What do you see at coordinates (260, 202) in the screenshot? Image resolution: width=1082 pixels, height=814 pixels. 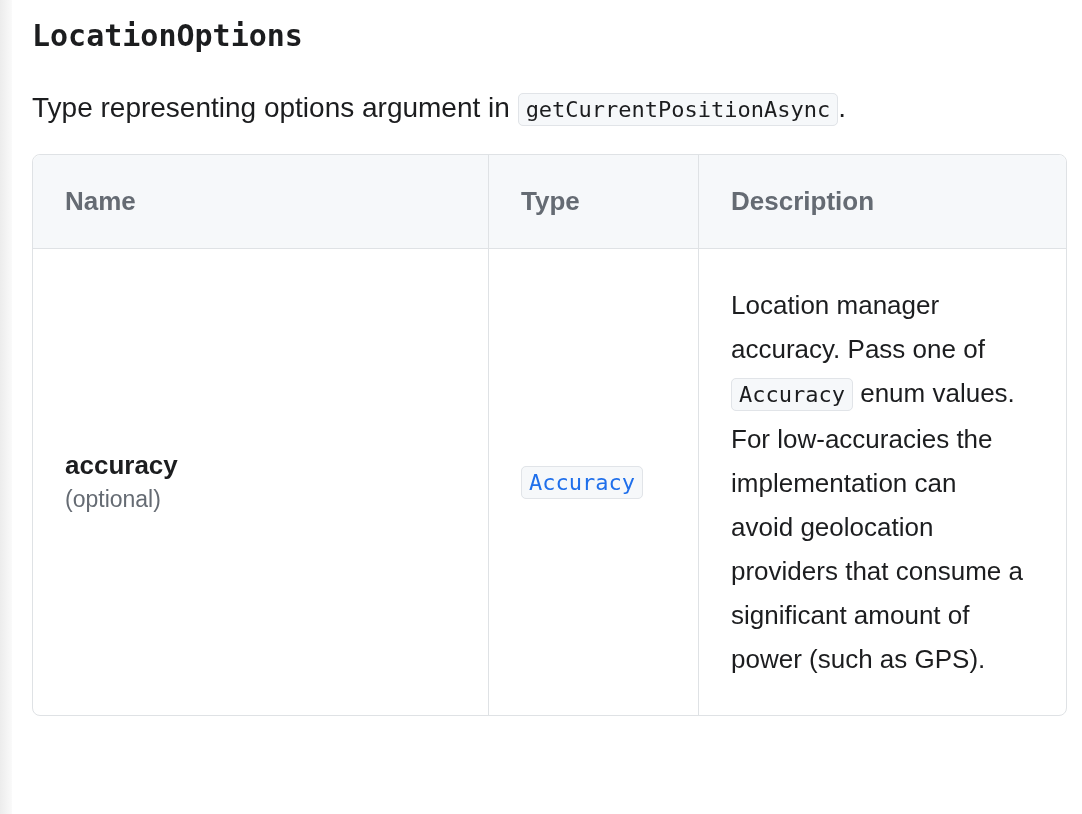 I see `column-header: Name` at bounding box center [260, 202].